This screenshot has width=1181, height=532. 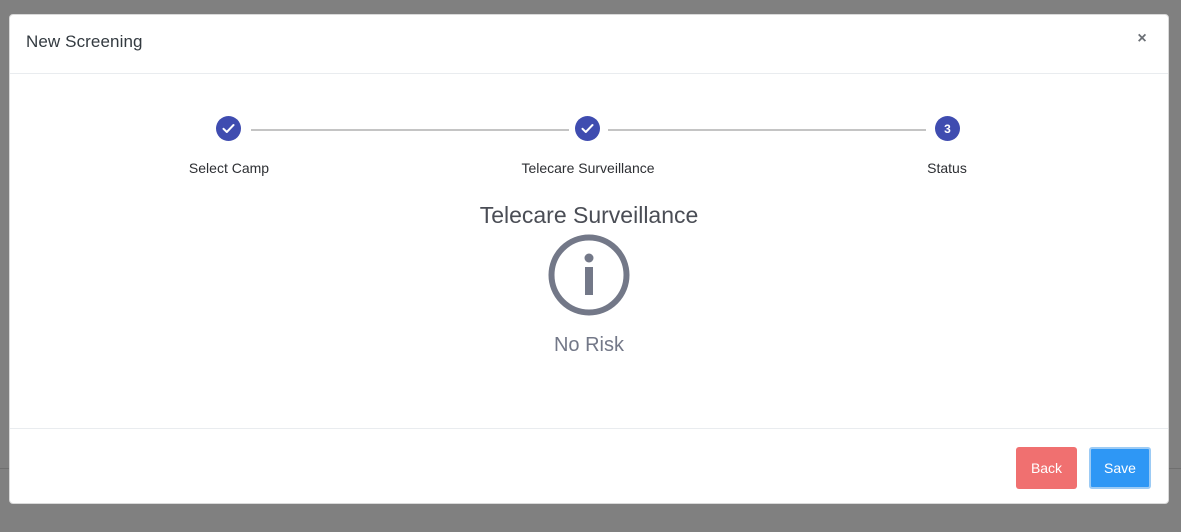 I want to click on step-3-label: Status, so click(x=947, y=168).